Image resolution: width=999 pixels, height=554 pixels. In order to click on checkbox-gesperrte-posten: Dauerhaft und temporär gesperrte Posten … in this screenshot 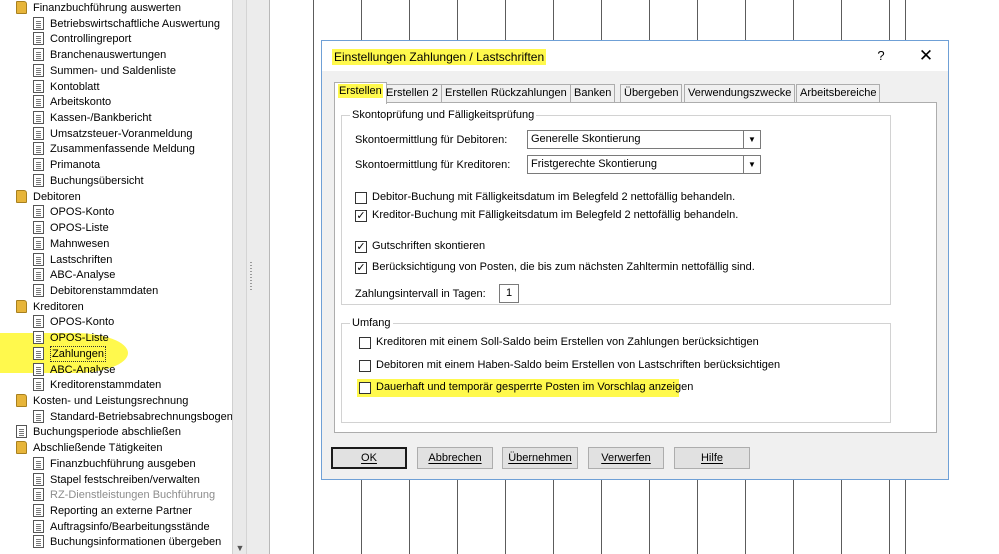, I will do `click(525, 388)`.